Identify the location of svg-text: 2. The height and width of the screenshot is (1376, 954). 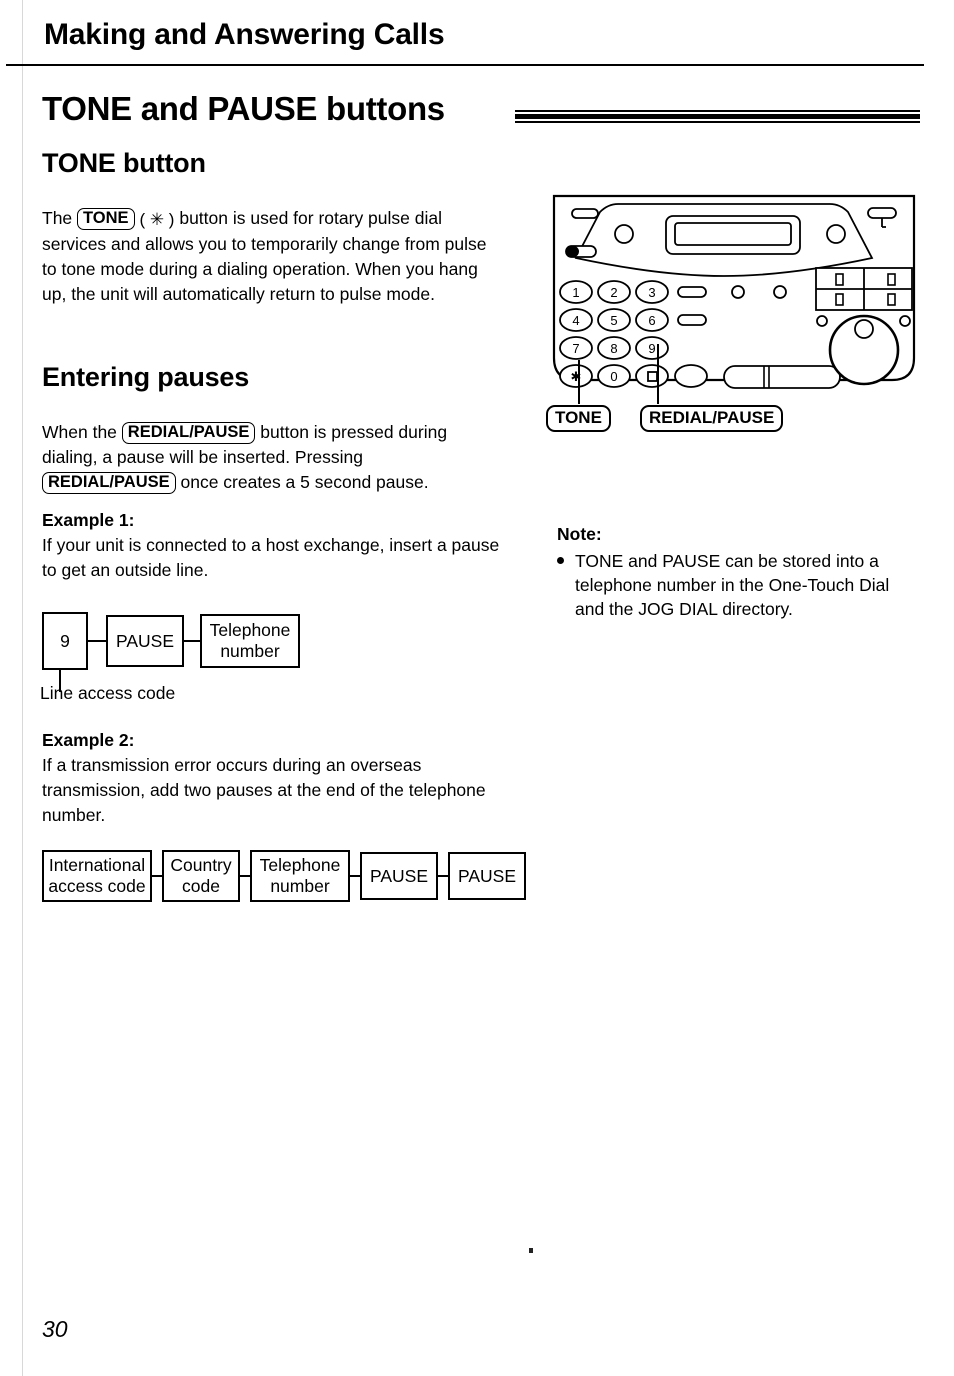
(613, 292).